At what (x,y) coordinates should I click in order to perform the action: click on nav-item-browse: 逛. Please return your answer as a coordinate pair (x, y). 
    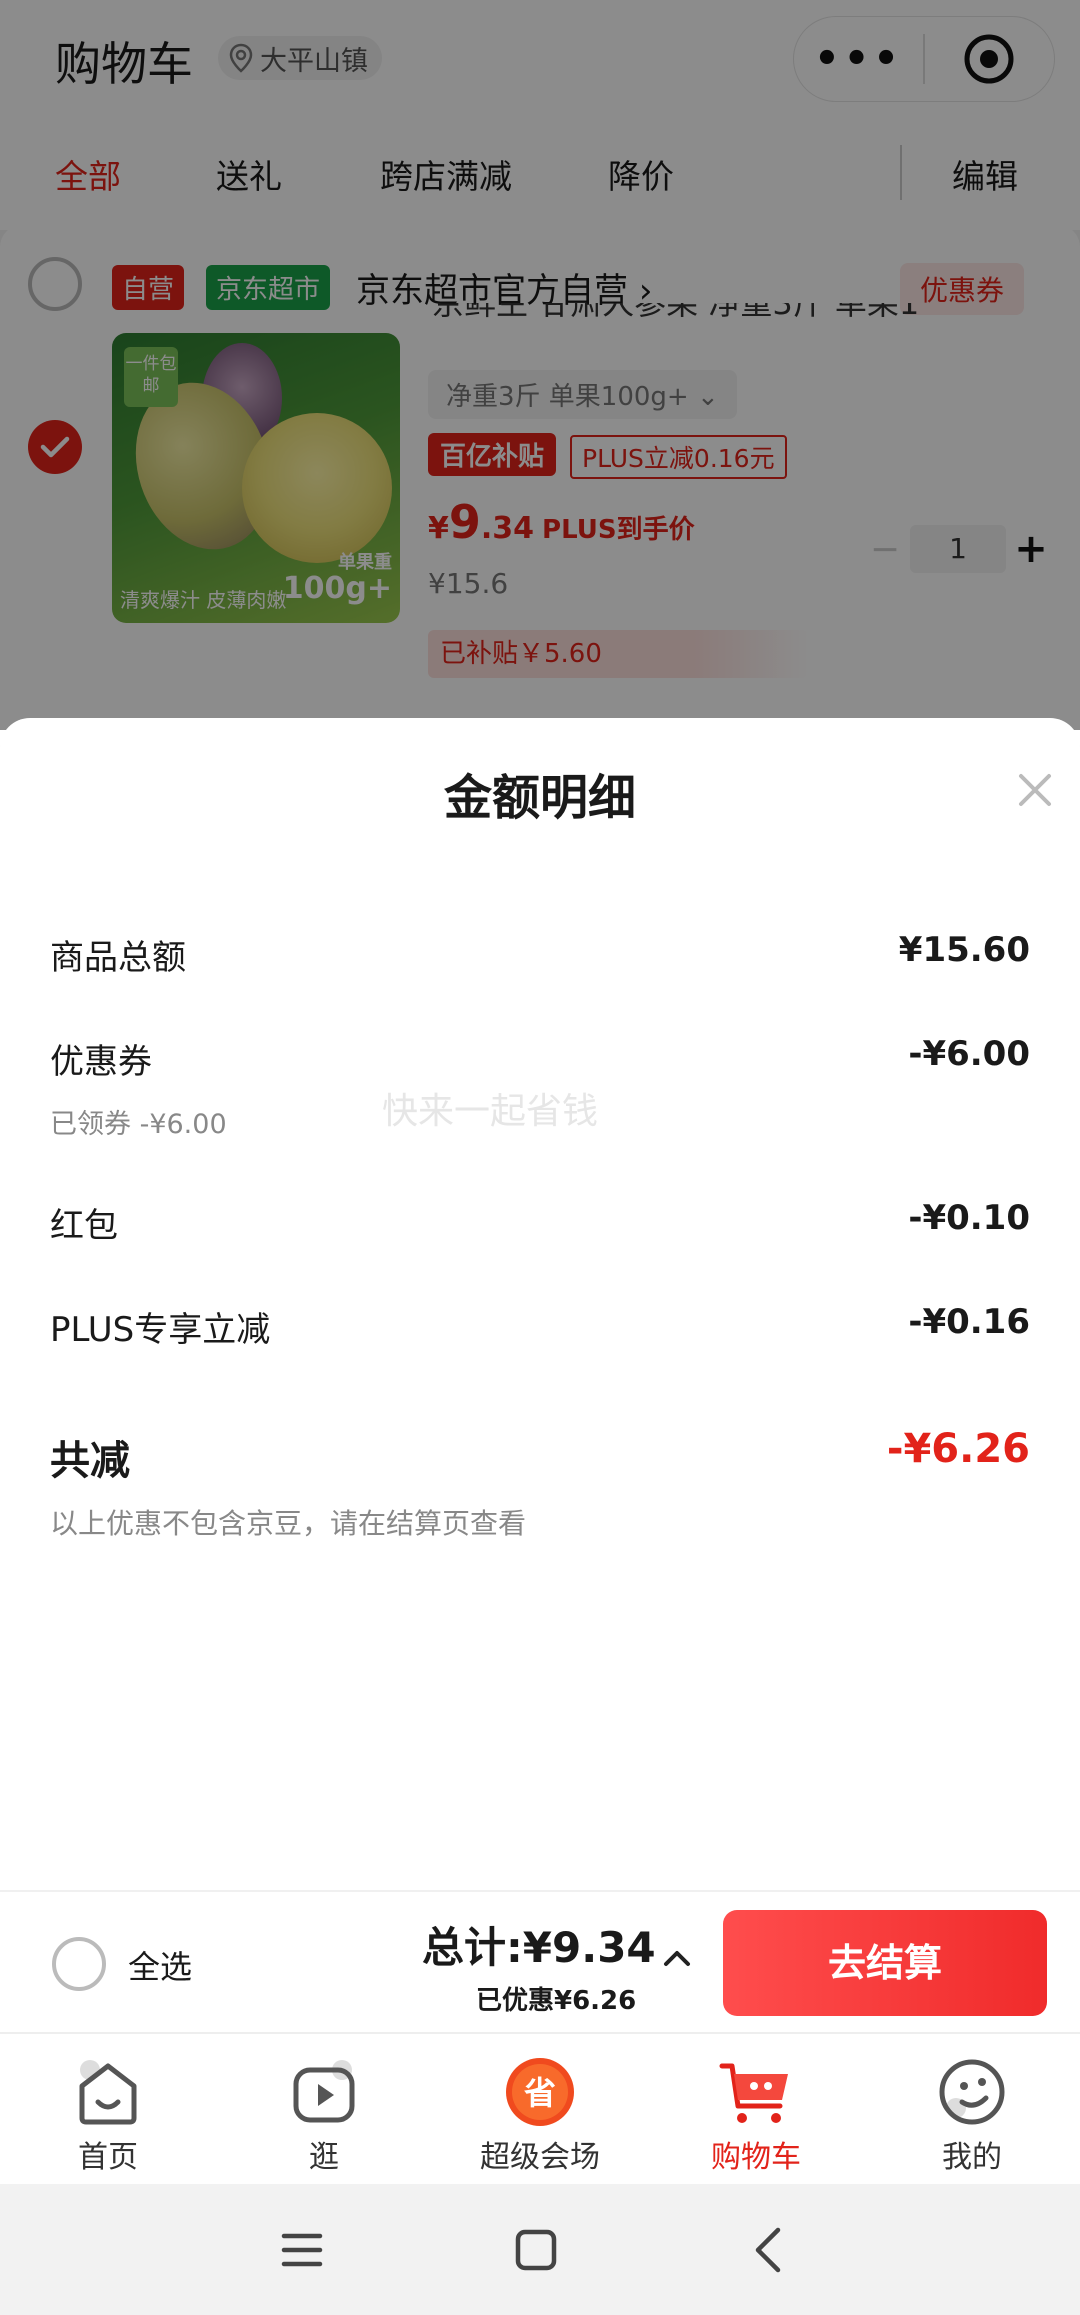
    Looking at the image, I should click on (324, 2114).